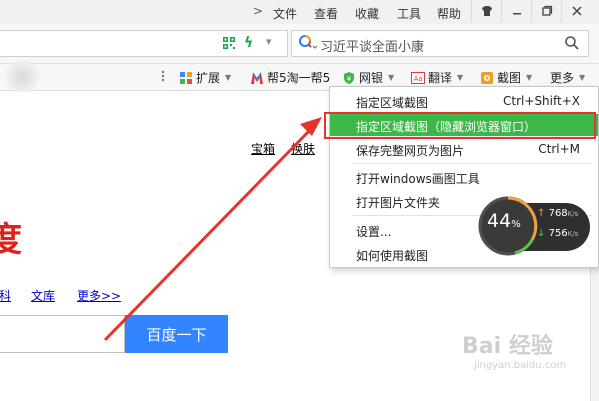  I want to click on network-speed-widget: 44% ↑ 768K/s ↓ 756K/s, so click(533, 226).